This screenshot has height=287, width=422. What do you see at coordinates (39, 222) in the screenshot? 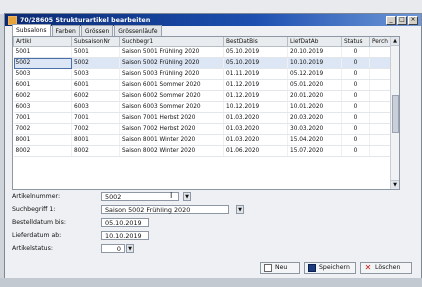
I see `bestelldatum-label: Bestelldatum bis:` at bounding box center [39, 222].